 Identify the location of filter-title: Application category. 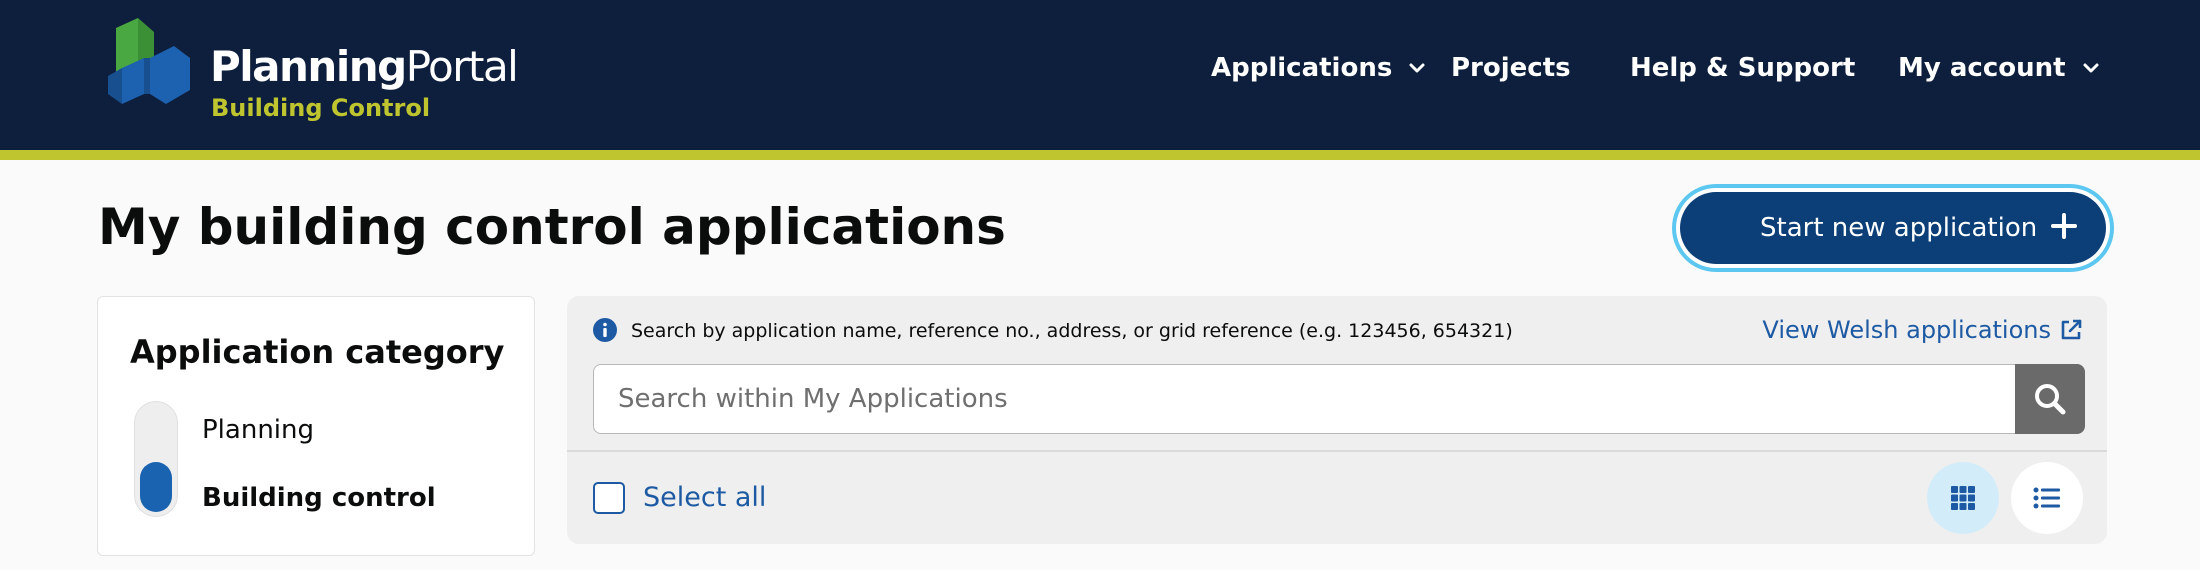
(317, 352).